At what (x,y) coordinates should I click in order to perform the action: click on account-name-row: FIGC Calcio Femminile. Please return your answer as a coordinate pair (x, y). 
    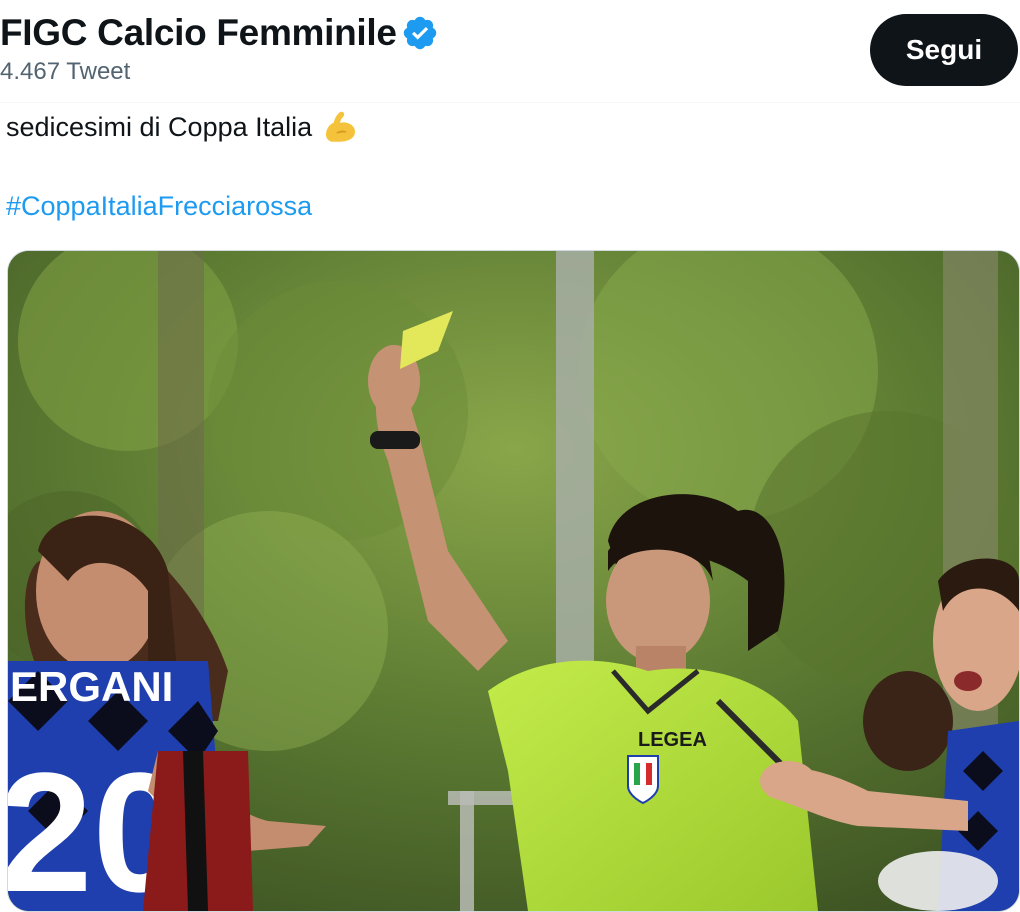
    Looking at the image, I should click on (219, 33).